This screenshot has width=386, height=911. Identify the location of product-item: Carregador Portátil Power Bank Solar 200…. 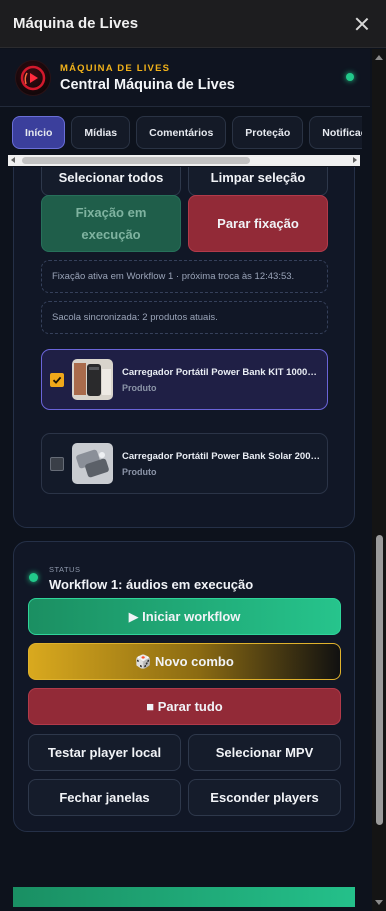
(184, 463).